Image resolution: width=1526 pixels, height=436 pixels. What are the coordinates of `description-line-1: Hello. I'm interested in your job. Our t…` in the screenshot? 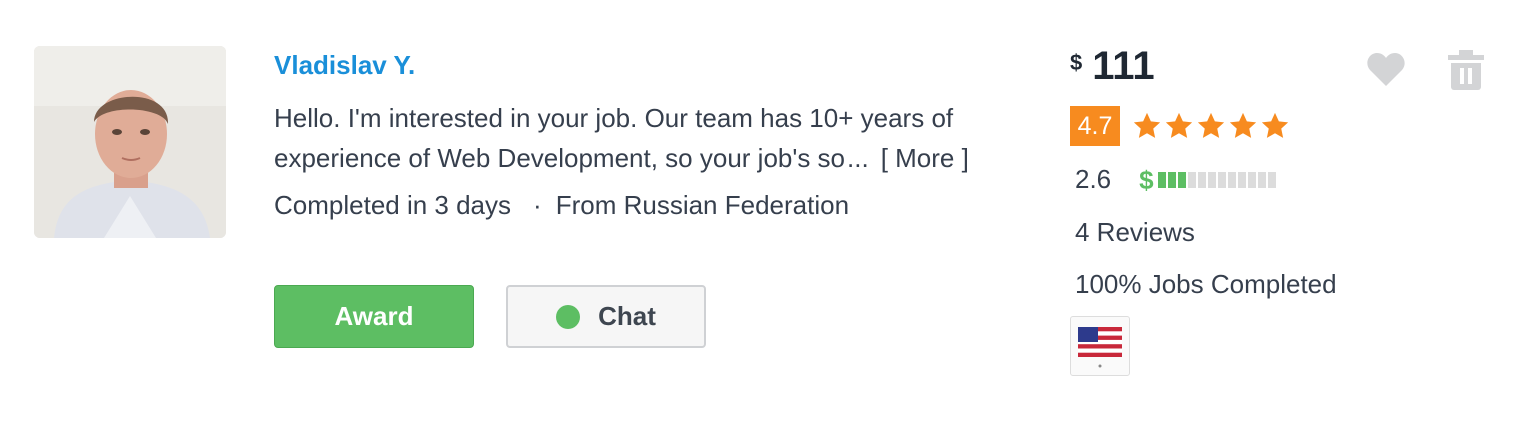 It's located at (614, 118).